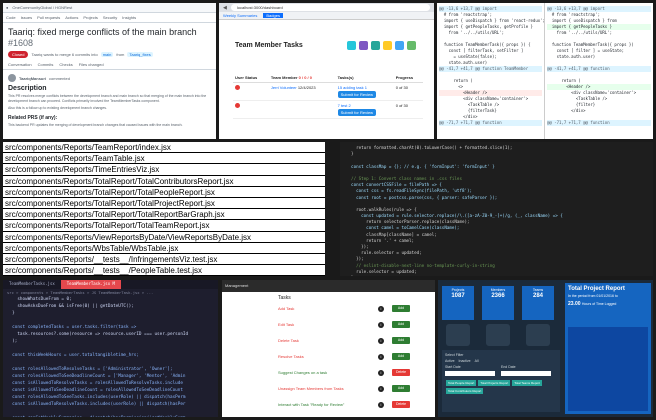 Image resolution: width=656 pixels, height=420 pixels. I want to click on start-date-input, so click(470, 373).